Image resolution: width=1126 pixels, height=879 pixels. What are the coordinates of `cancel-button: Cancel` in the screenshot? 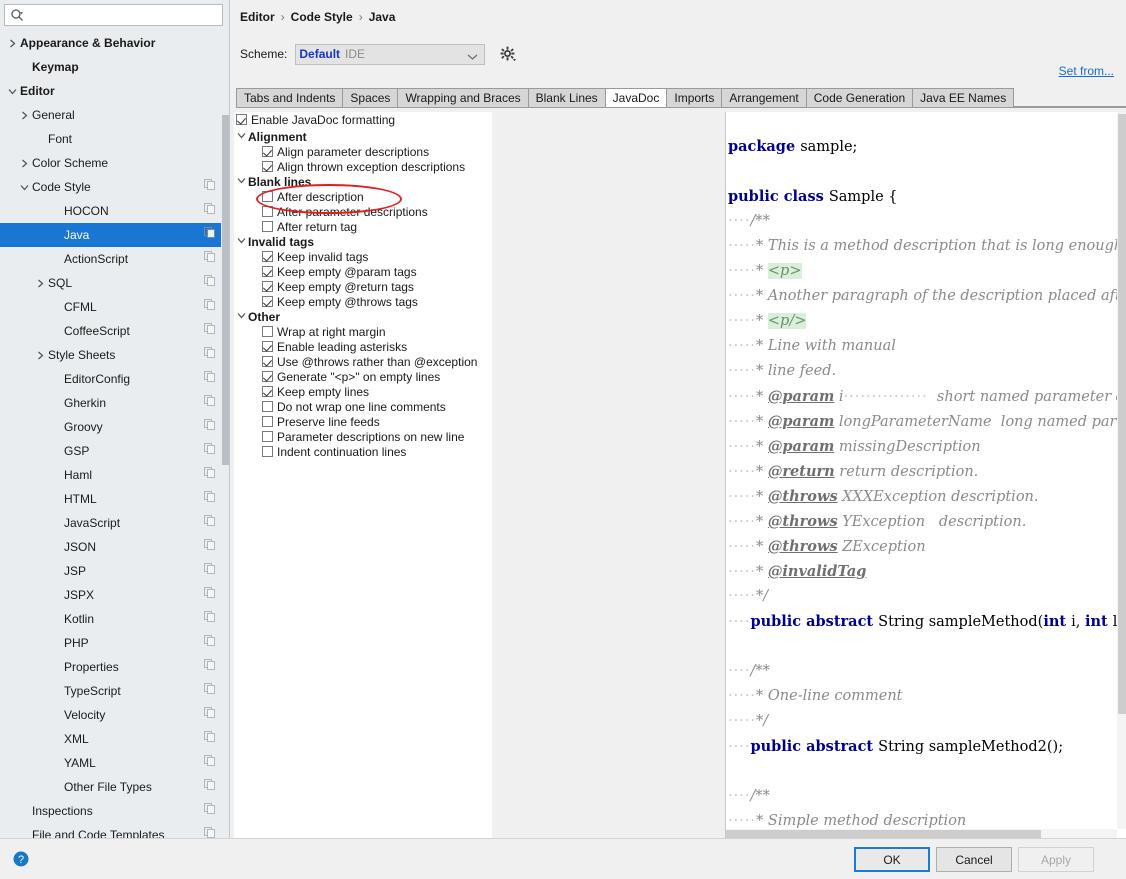 It's located at (974, 859).